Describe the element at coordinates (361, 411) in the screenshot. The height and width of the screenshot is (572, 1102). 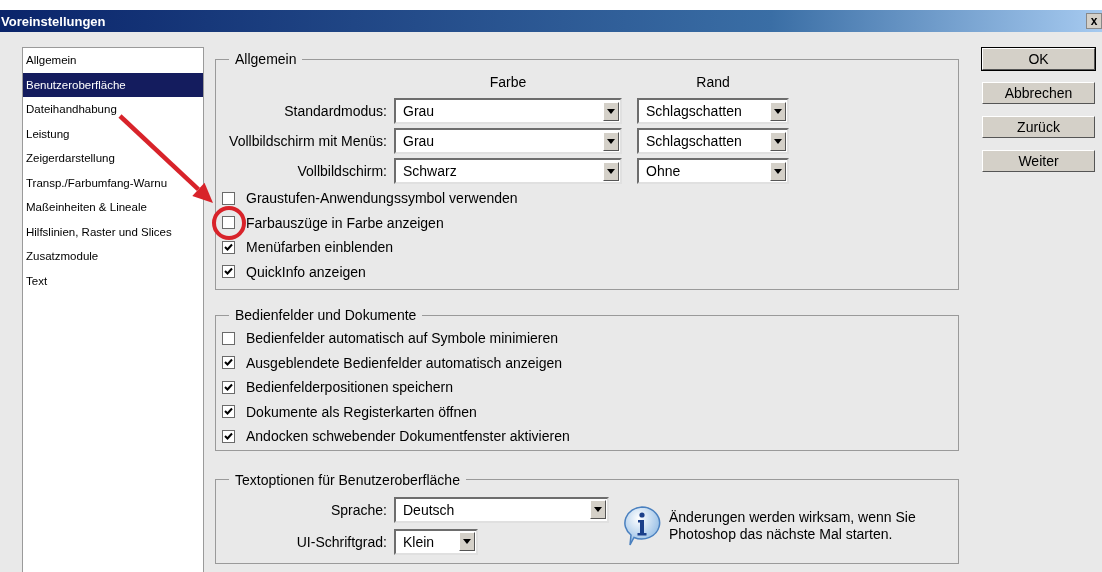
I see `checkbox-label: Dokumente als Registerkarten öffnen` at that location.